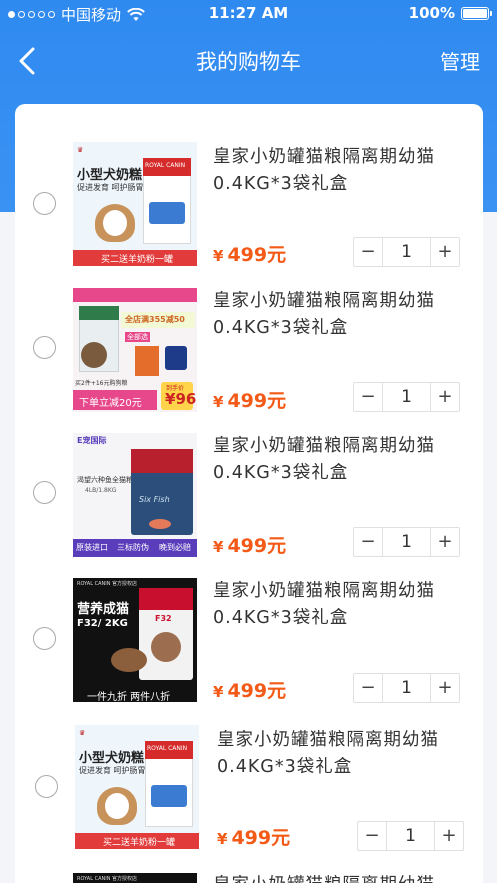  Describe the element at coordinates (175, 547) in the screenshot. I see `thumb-tag-3: 晚到必赔` at that location.